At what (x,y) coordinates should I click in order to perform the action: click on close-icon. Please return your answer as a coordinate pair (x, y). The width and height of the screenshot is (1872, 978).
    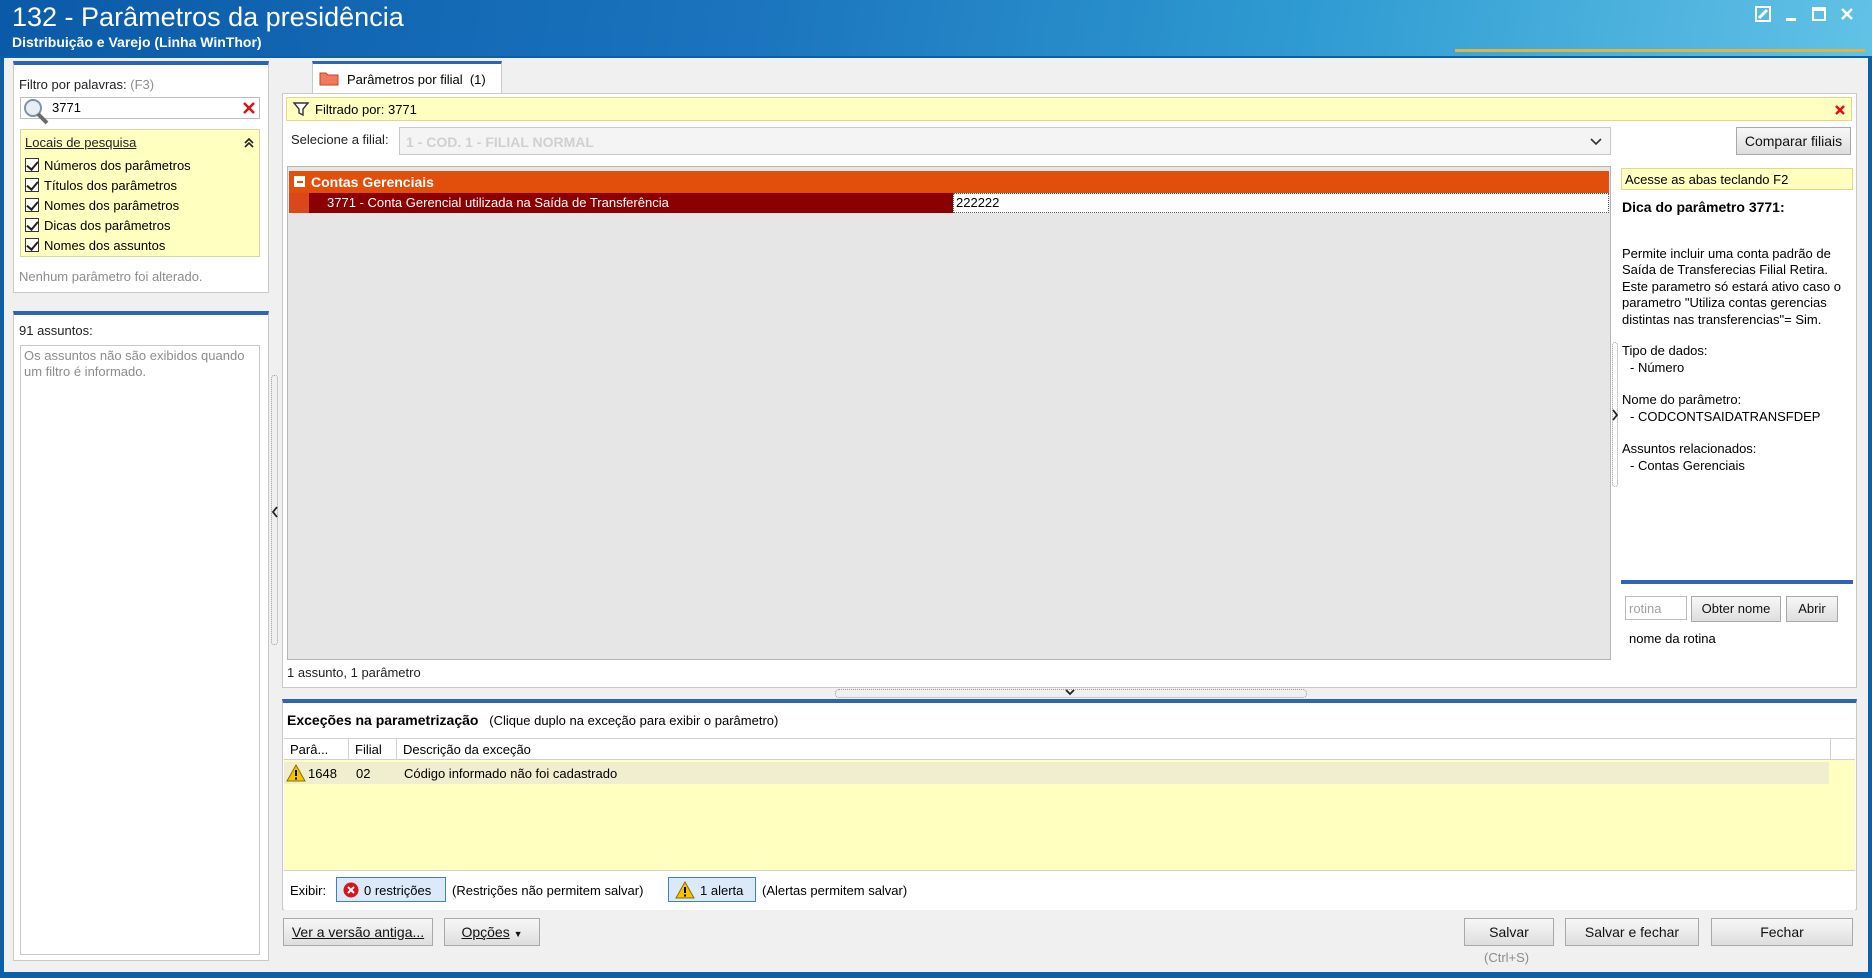
    Looking at the image, I should click on (1847, 14).